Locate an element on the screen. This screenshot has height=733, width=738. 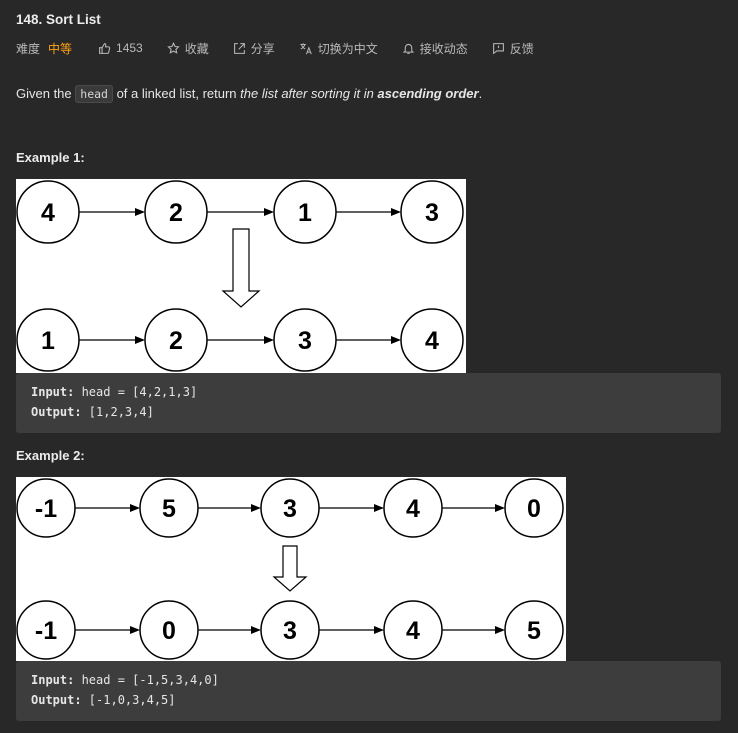
share-label: 分享 is located at coordinates (262, 48).